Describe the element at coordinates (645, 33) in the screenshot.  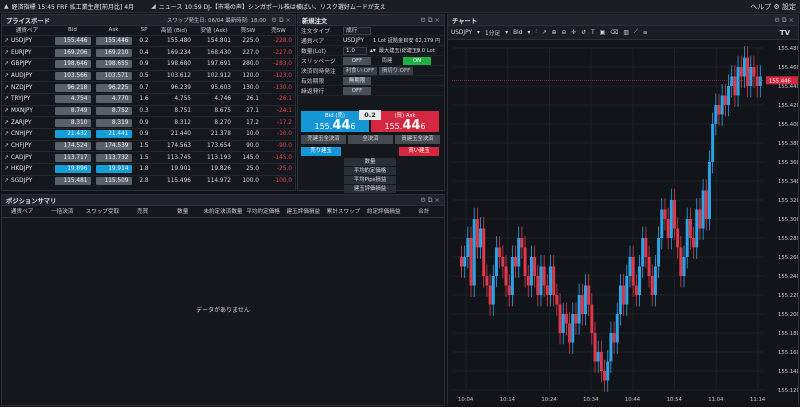
I see `compare-icon: ≡` at that location.